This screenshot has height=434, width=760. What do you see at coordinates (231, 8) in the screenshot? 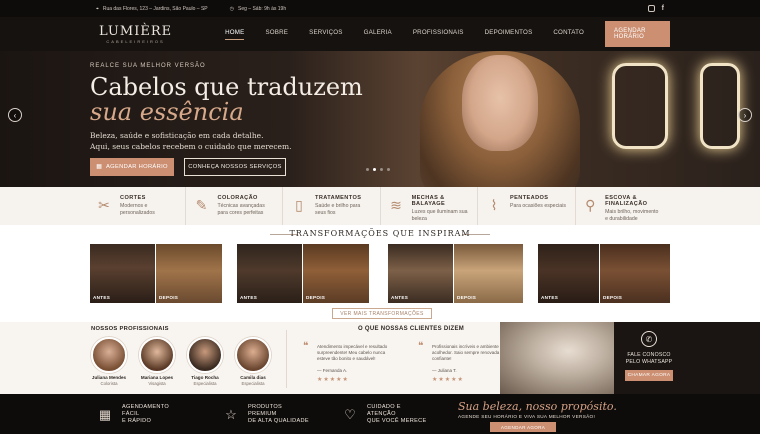
I see `clock-icon: ◷` at bounding box center [231, 8].